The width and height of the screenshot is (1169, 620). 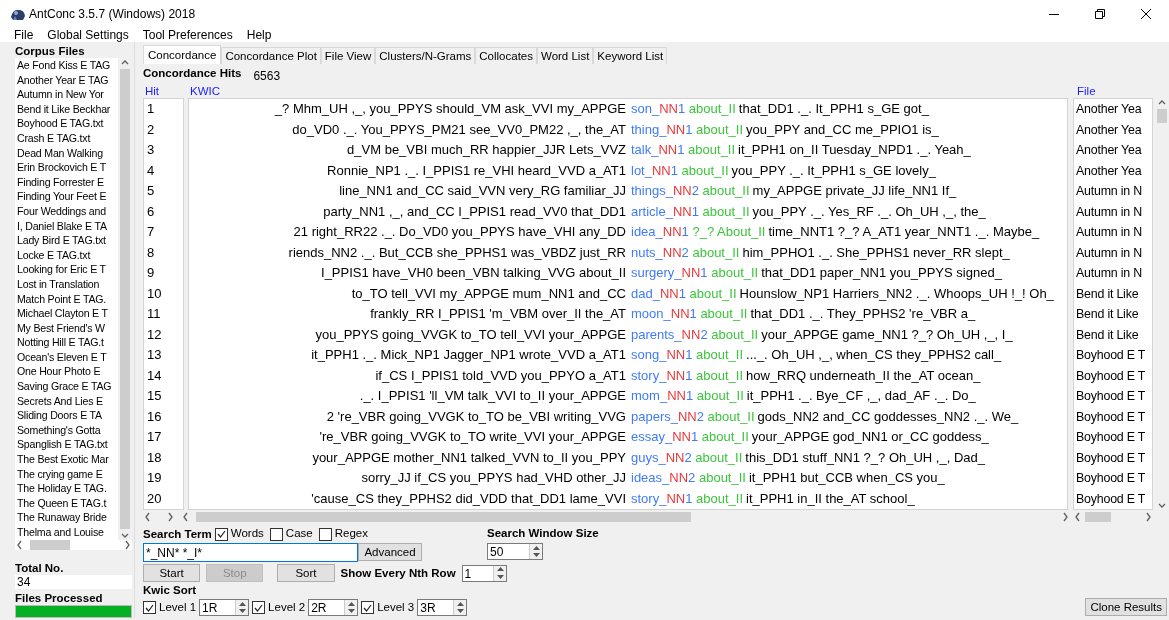 I want to click on menu-item: Global Settings, so click(x=88, y=35).